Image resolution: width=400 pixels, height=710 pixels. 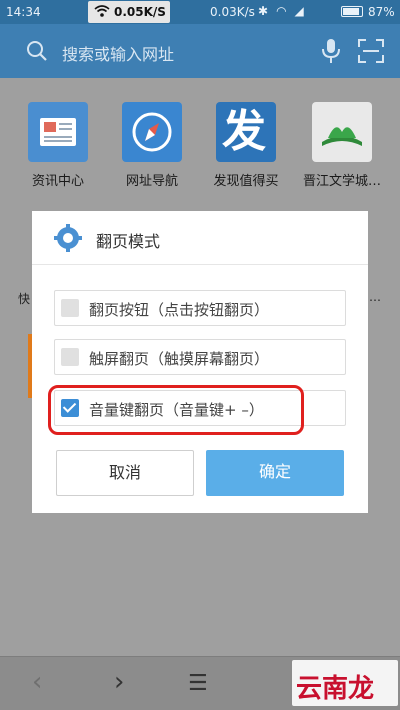 I want to click on dialog-title: 翻页模式, so click(x=128, y=241).